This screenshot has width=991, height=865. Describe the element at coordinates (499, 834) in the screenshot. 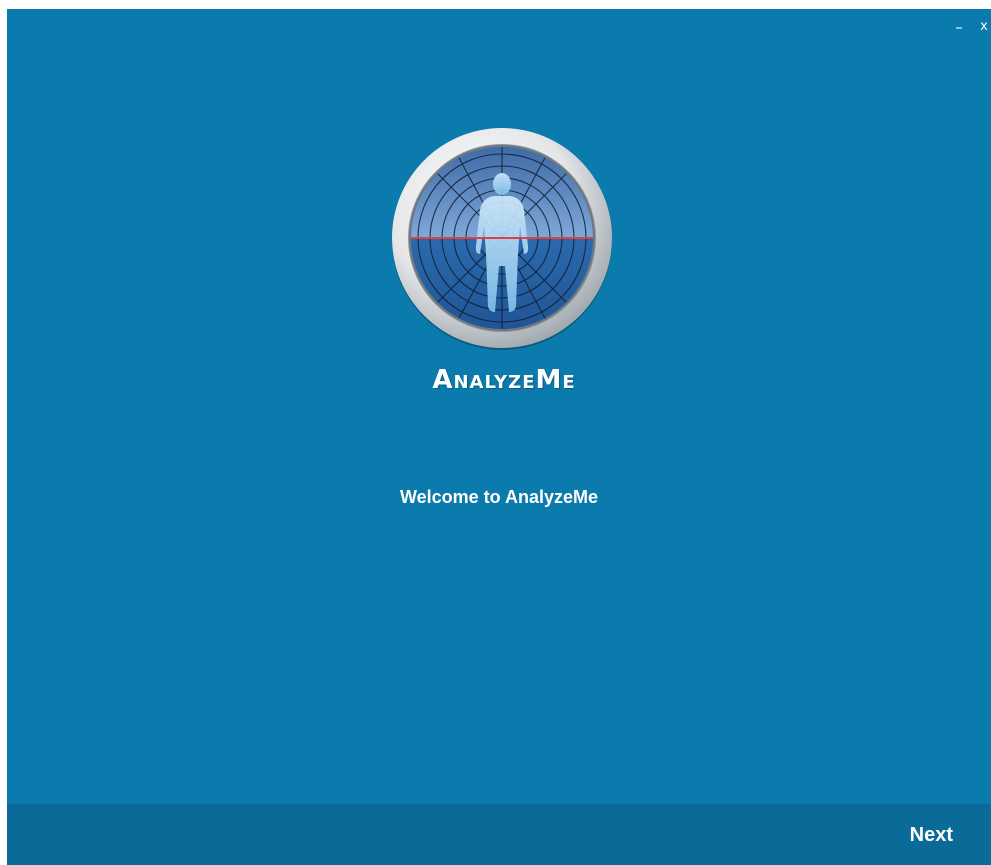

I see `footer-bar: Next` at that location.